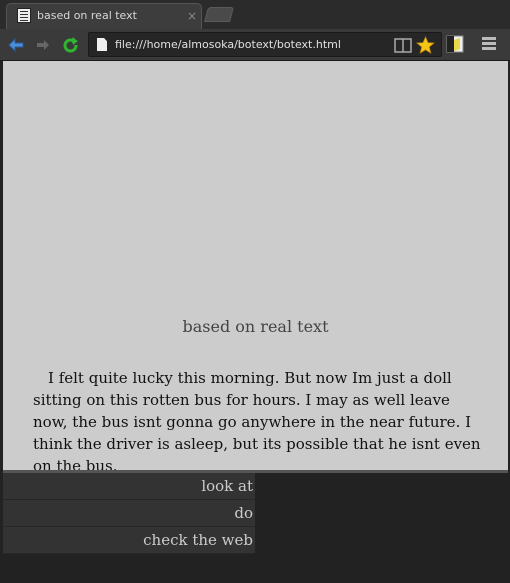 This screenshot has width=510, height=583. I want to click on active-tab: based on real text ×, so click(104, 16).